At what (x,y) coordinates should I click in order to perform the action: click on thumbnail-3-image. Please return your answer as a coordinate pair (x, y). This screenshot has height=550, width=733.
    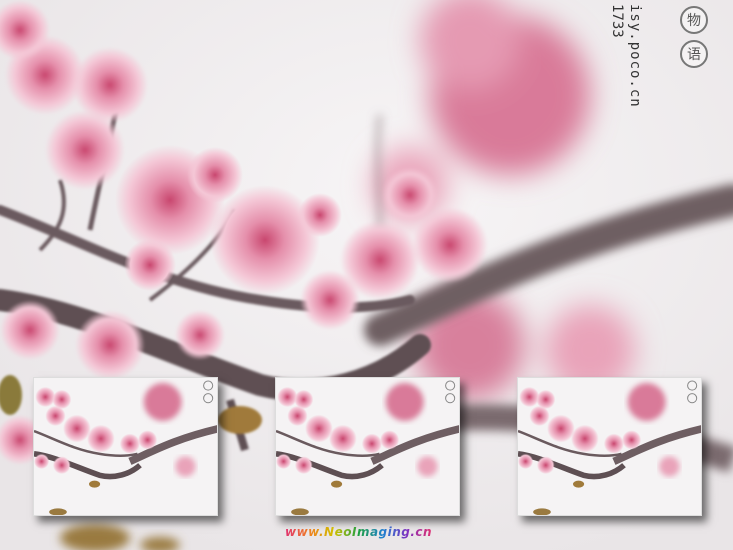
    Looking at the image, I should click on (610, 447).